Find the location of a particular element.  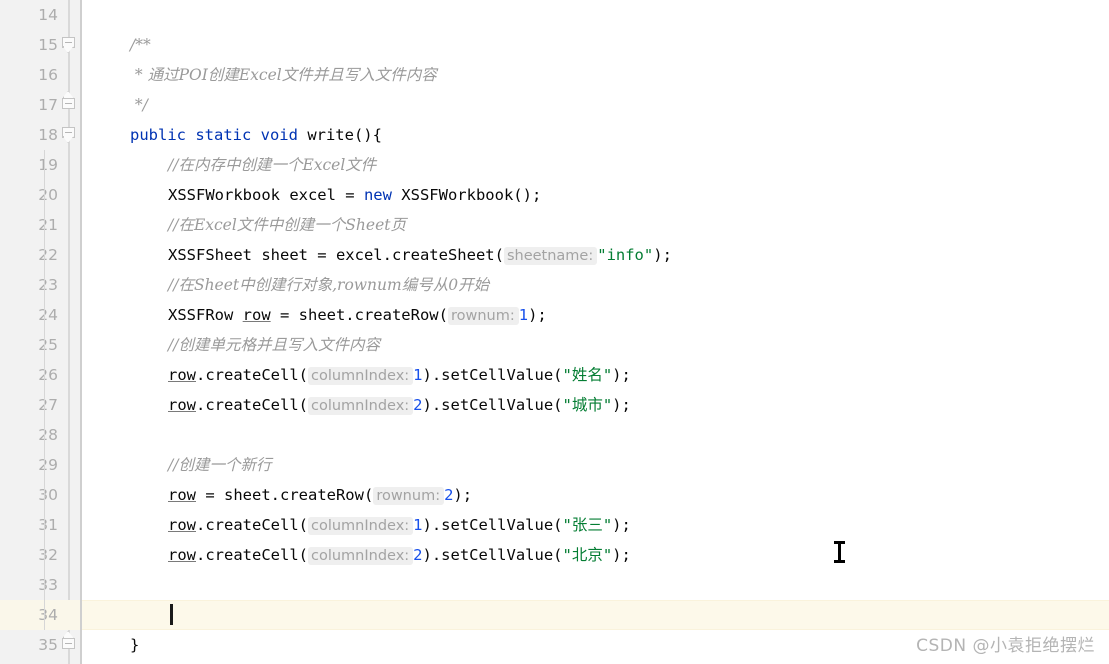

token-string: "城市" is located at coordinates (587, 405).